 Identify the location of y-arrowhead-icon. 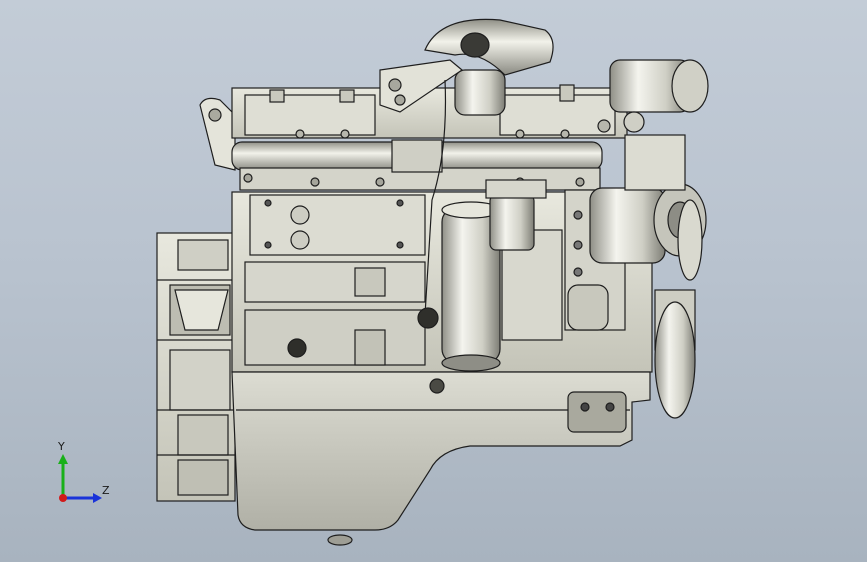
(63, 459).